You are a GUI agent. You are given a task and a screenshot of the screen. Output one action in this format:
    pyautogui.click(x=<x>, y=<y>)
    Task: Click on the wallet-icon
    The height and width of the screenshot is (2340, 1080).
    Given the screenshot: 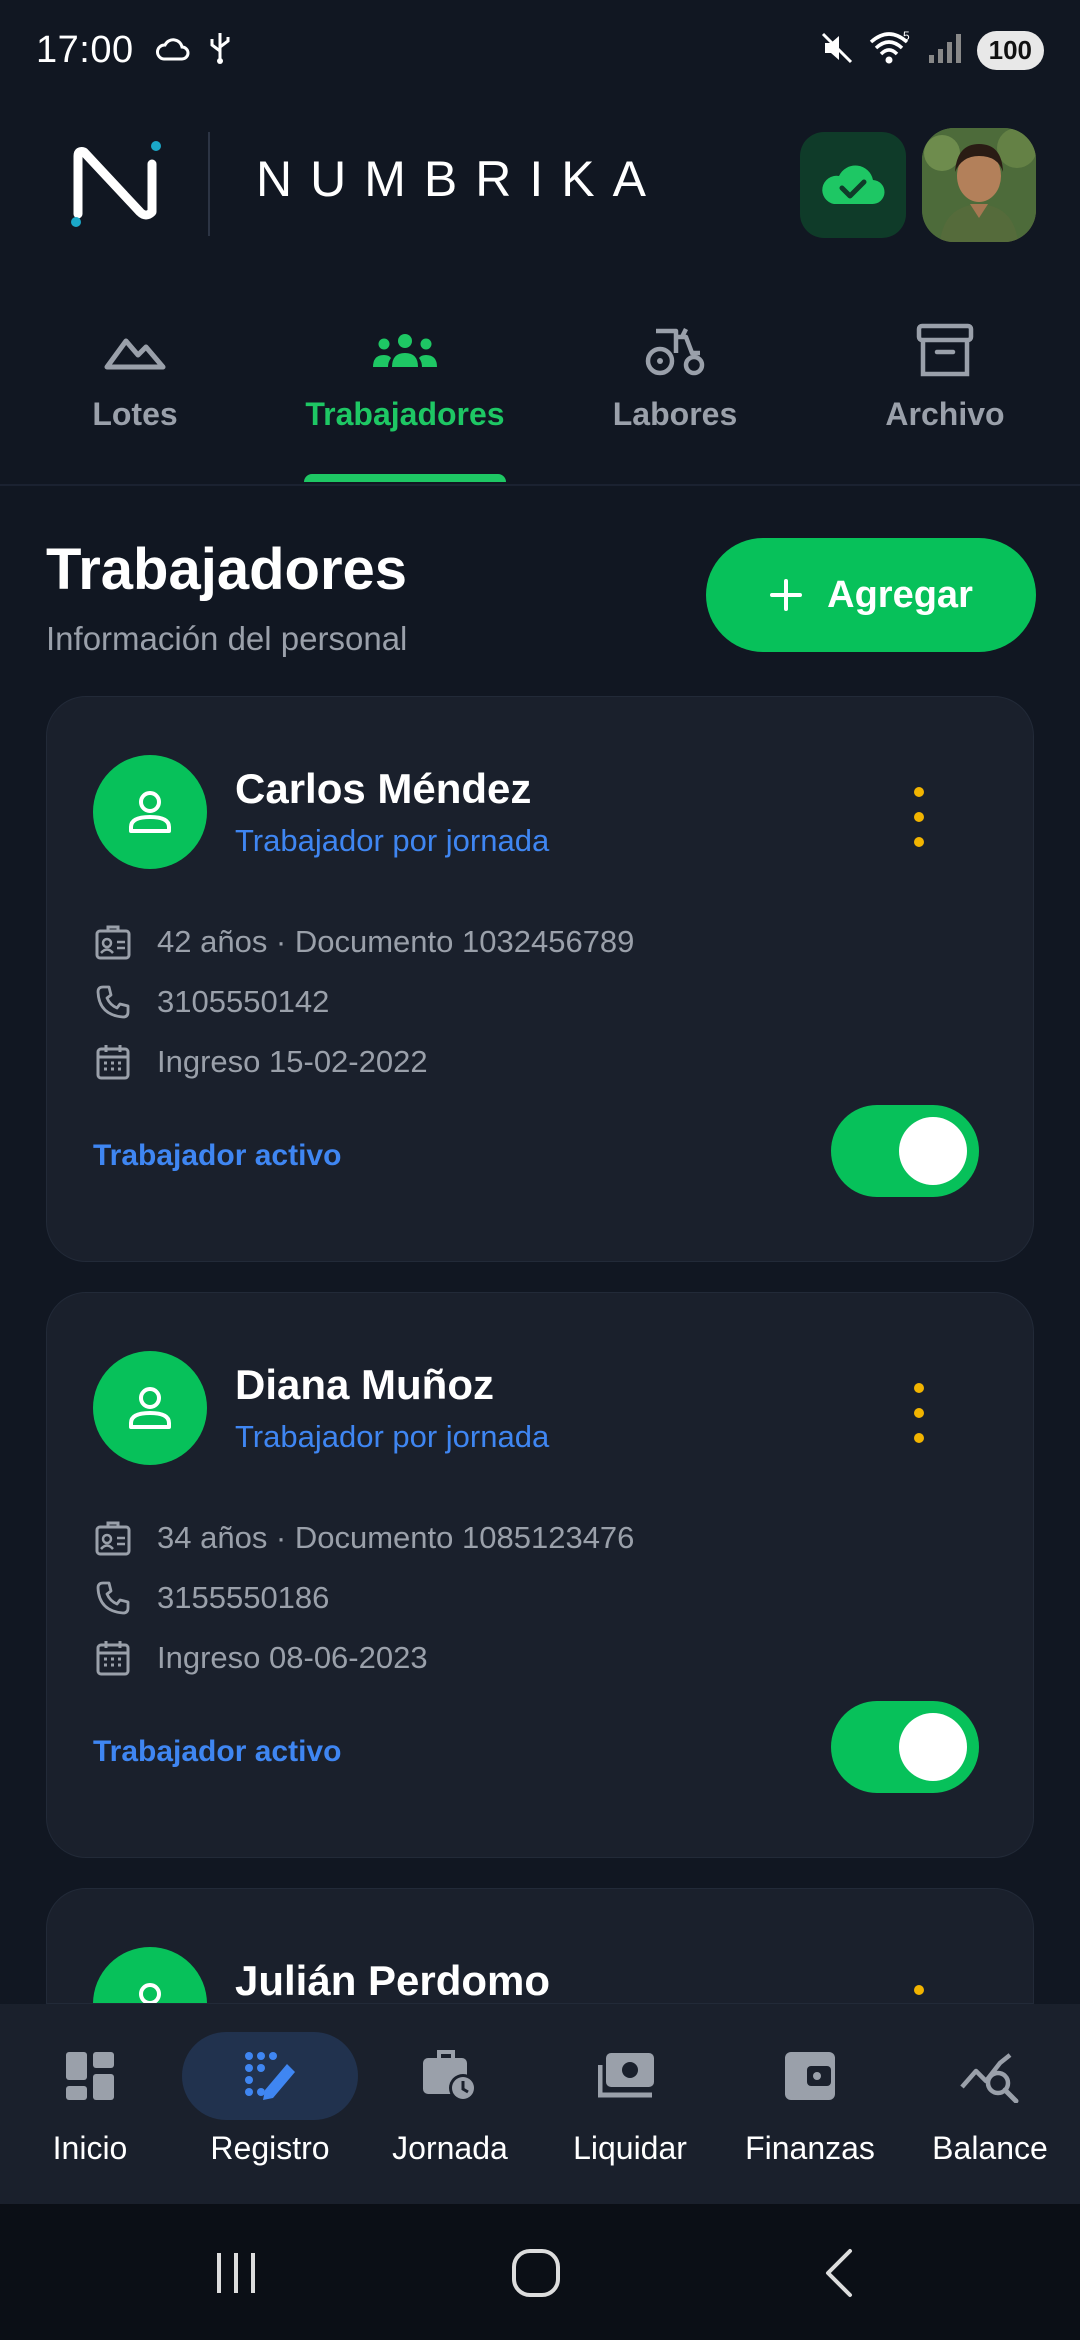 What is the action you would take?
    pyautogui.click(x=810, y=2076)
    